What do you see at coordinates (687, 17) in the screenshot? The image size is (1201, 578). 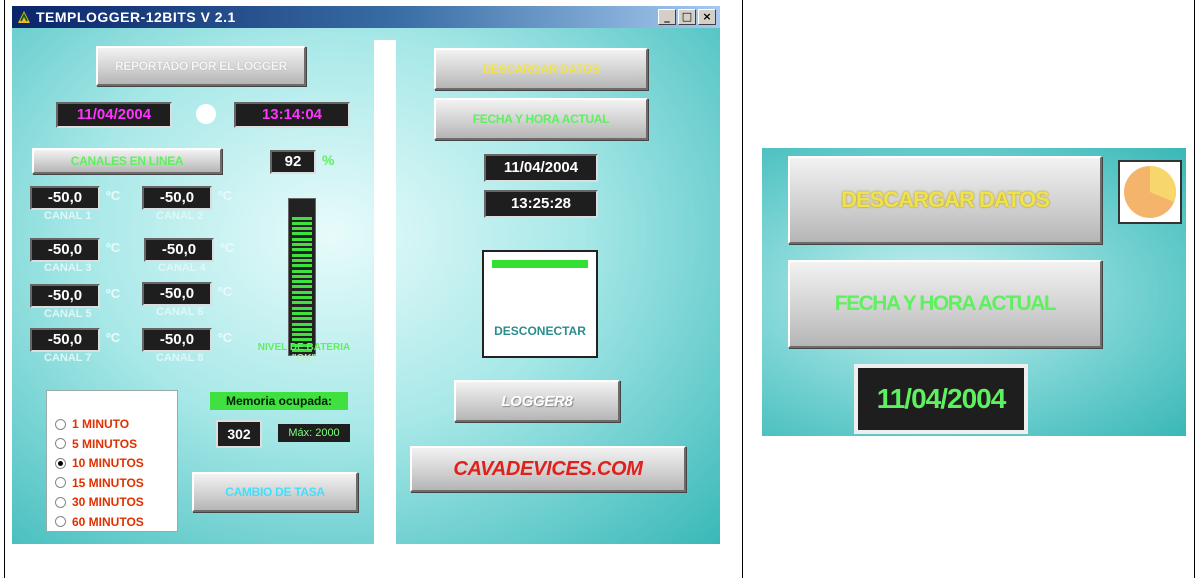 I see `maximize-button: □` at bounding box center [687, 17].